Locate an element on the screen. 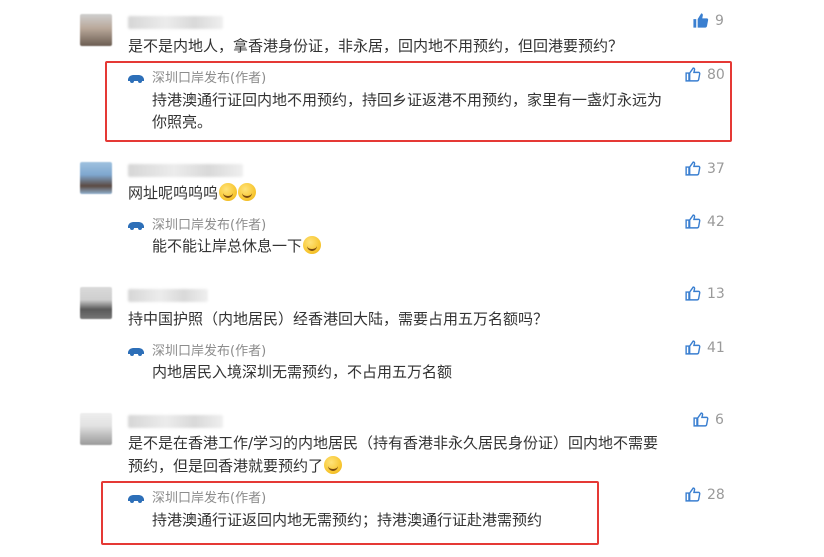 The image size is (824, 557). comment-text-line: 是不是在香港工作/学习的内地居民（持有香港非永久居民身份证）回内地不需要 is located at coordinates (393, 443).